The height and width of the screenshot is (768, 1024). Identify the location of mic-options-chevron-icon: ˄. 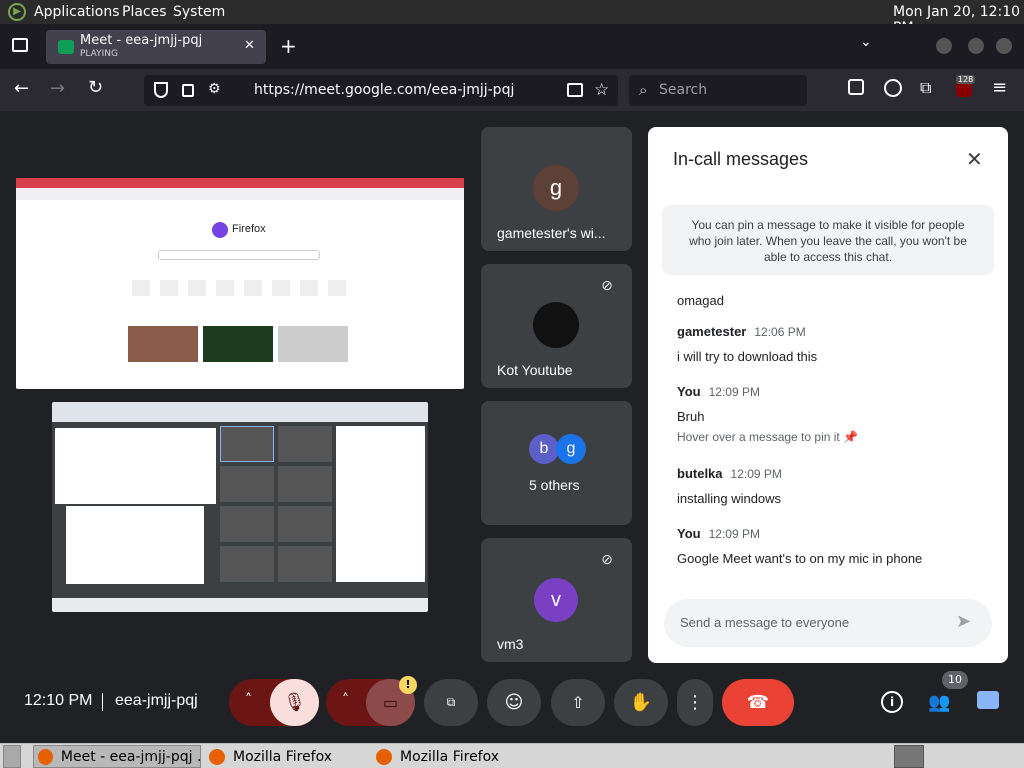
(248, 700).